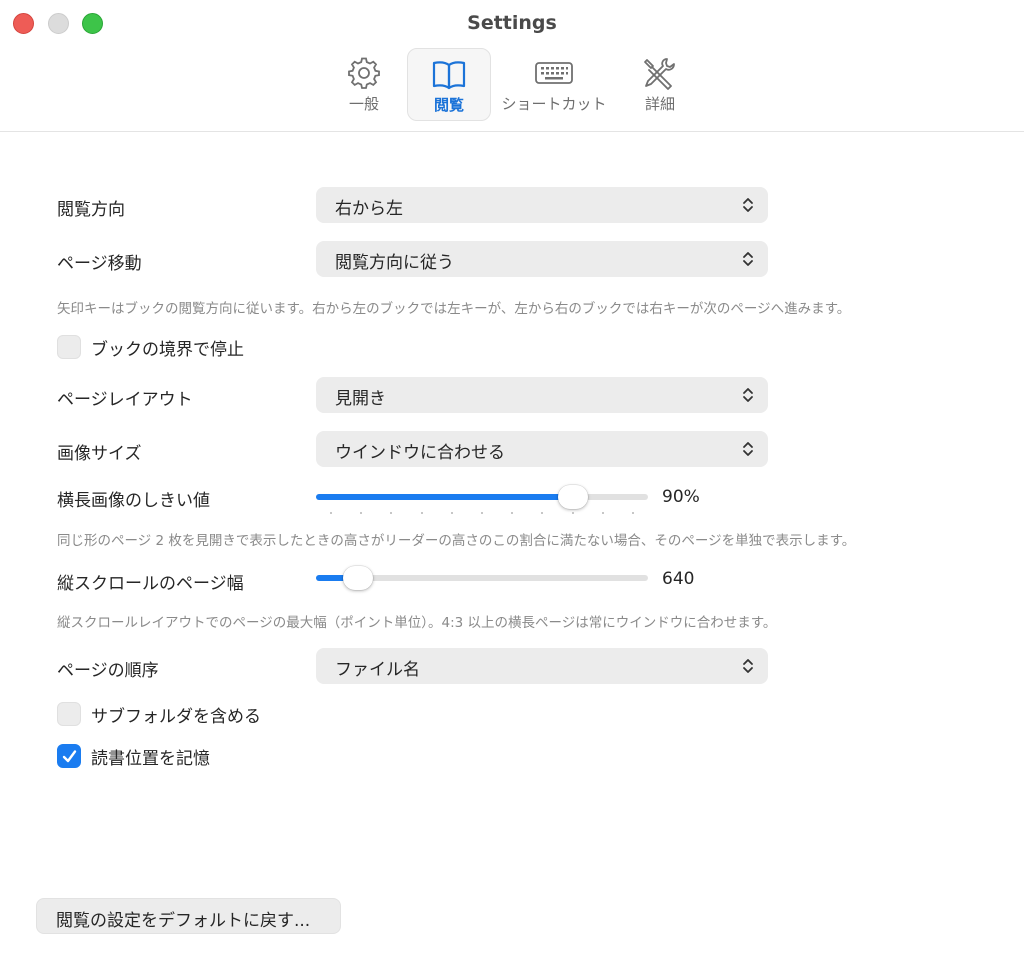  What do you see at coordinates (150, 584) in the screenshot?
I see `vertical-scroll-width-label: 縦スクロールのページ幅` at bounding box center [150, 584].